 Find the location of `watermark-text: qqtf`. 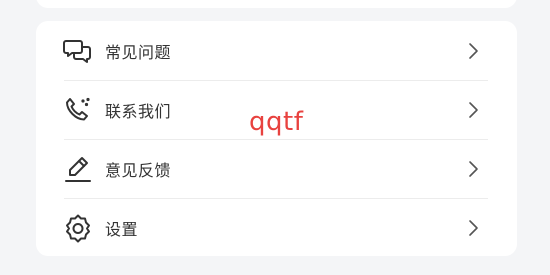

watermark-text: qqtf is located at coordinates (276, 122).